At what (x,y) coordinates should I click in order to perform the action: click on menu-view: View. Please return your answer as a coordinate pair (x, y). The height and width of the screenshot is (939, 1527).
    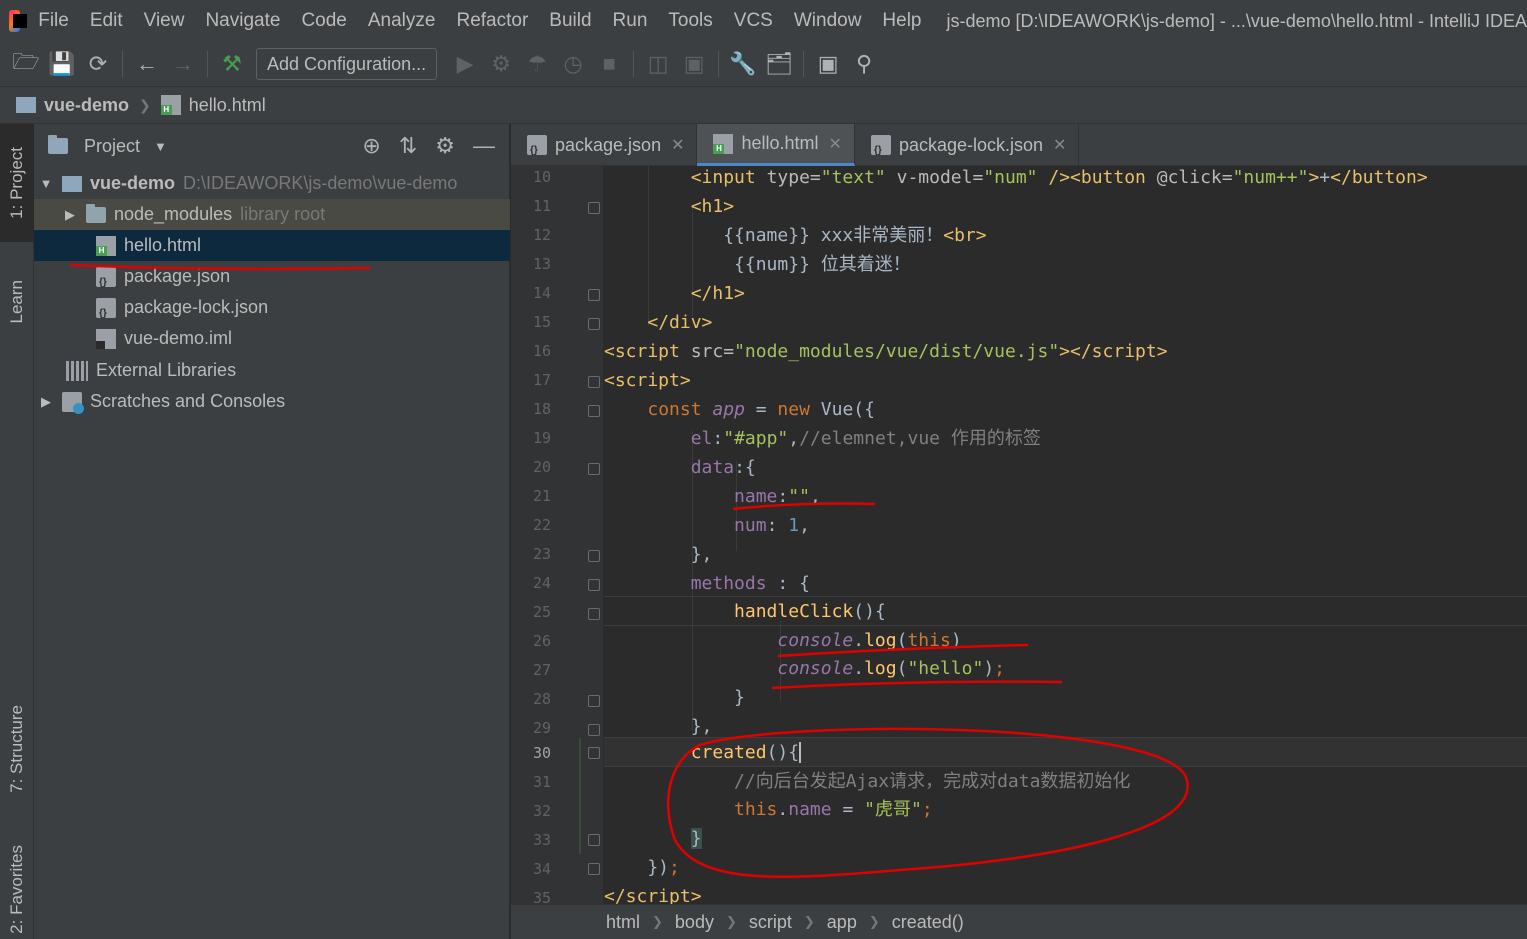
    Looking at the image, I should click on (164, 21).